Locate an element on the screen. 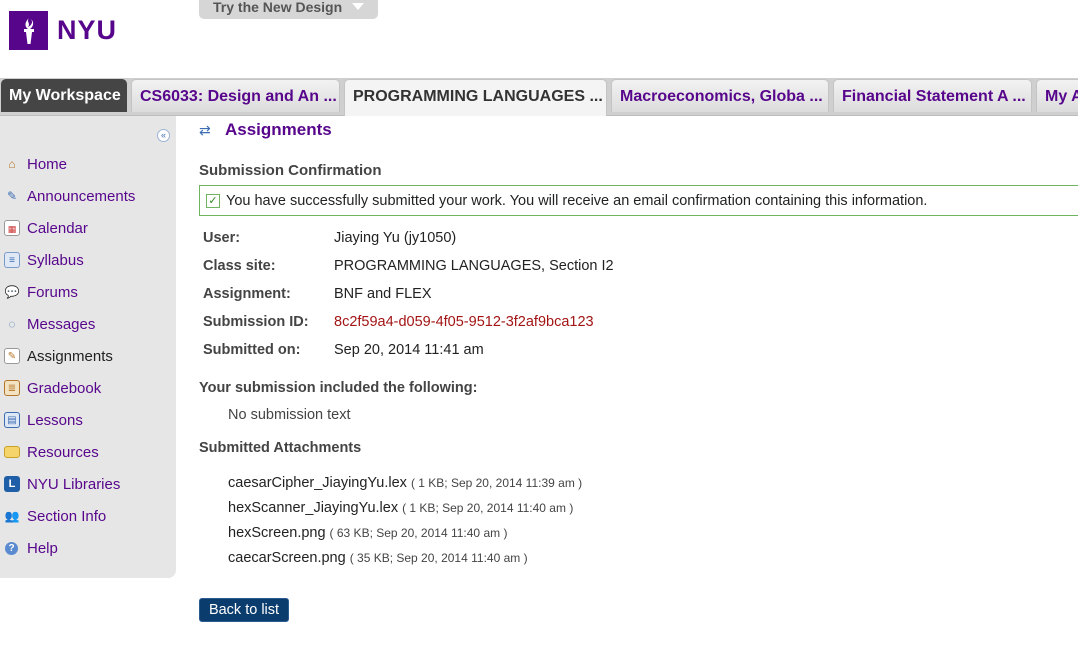 This screenshot has height=657, width=1078. class-site-label: Class site: is located at coordinates (239, 266).